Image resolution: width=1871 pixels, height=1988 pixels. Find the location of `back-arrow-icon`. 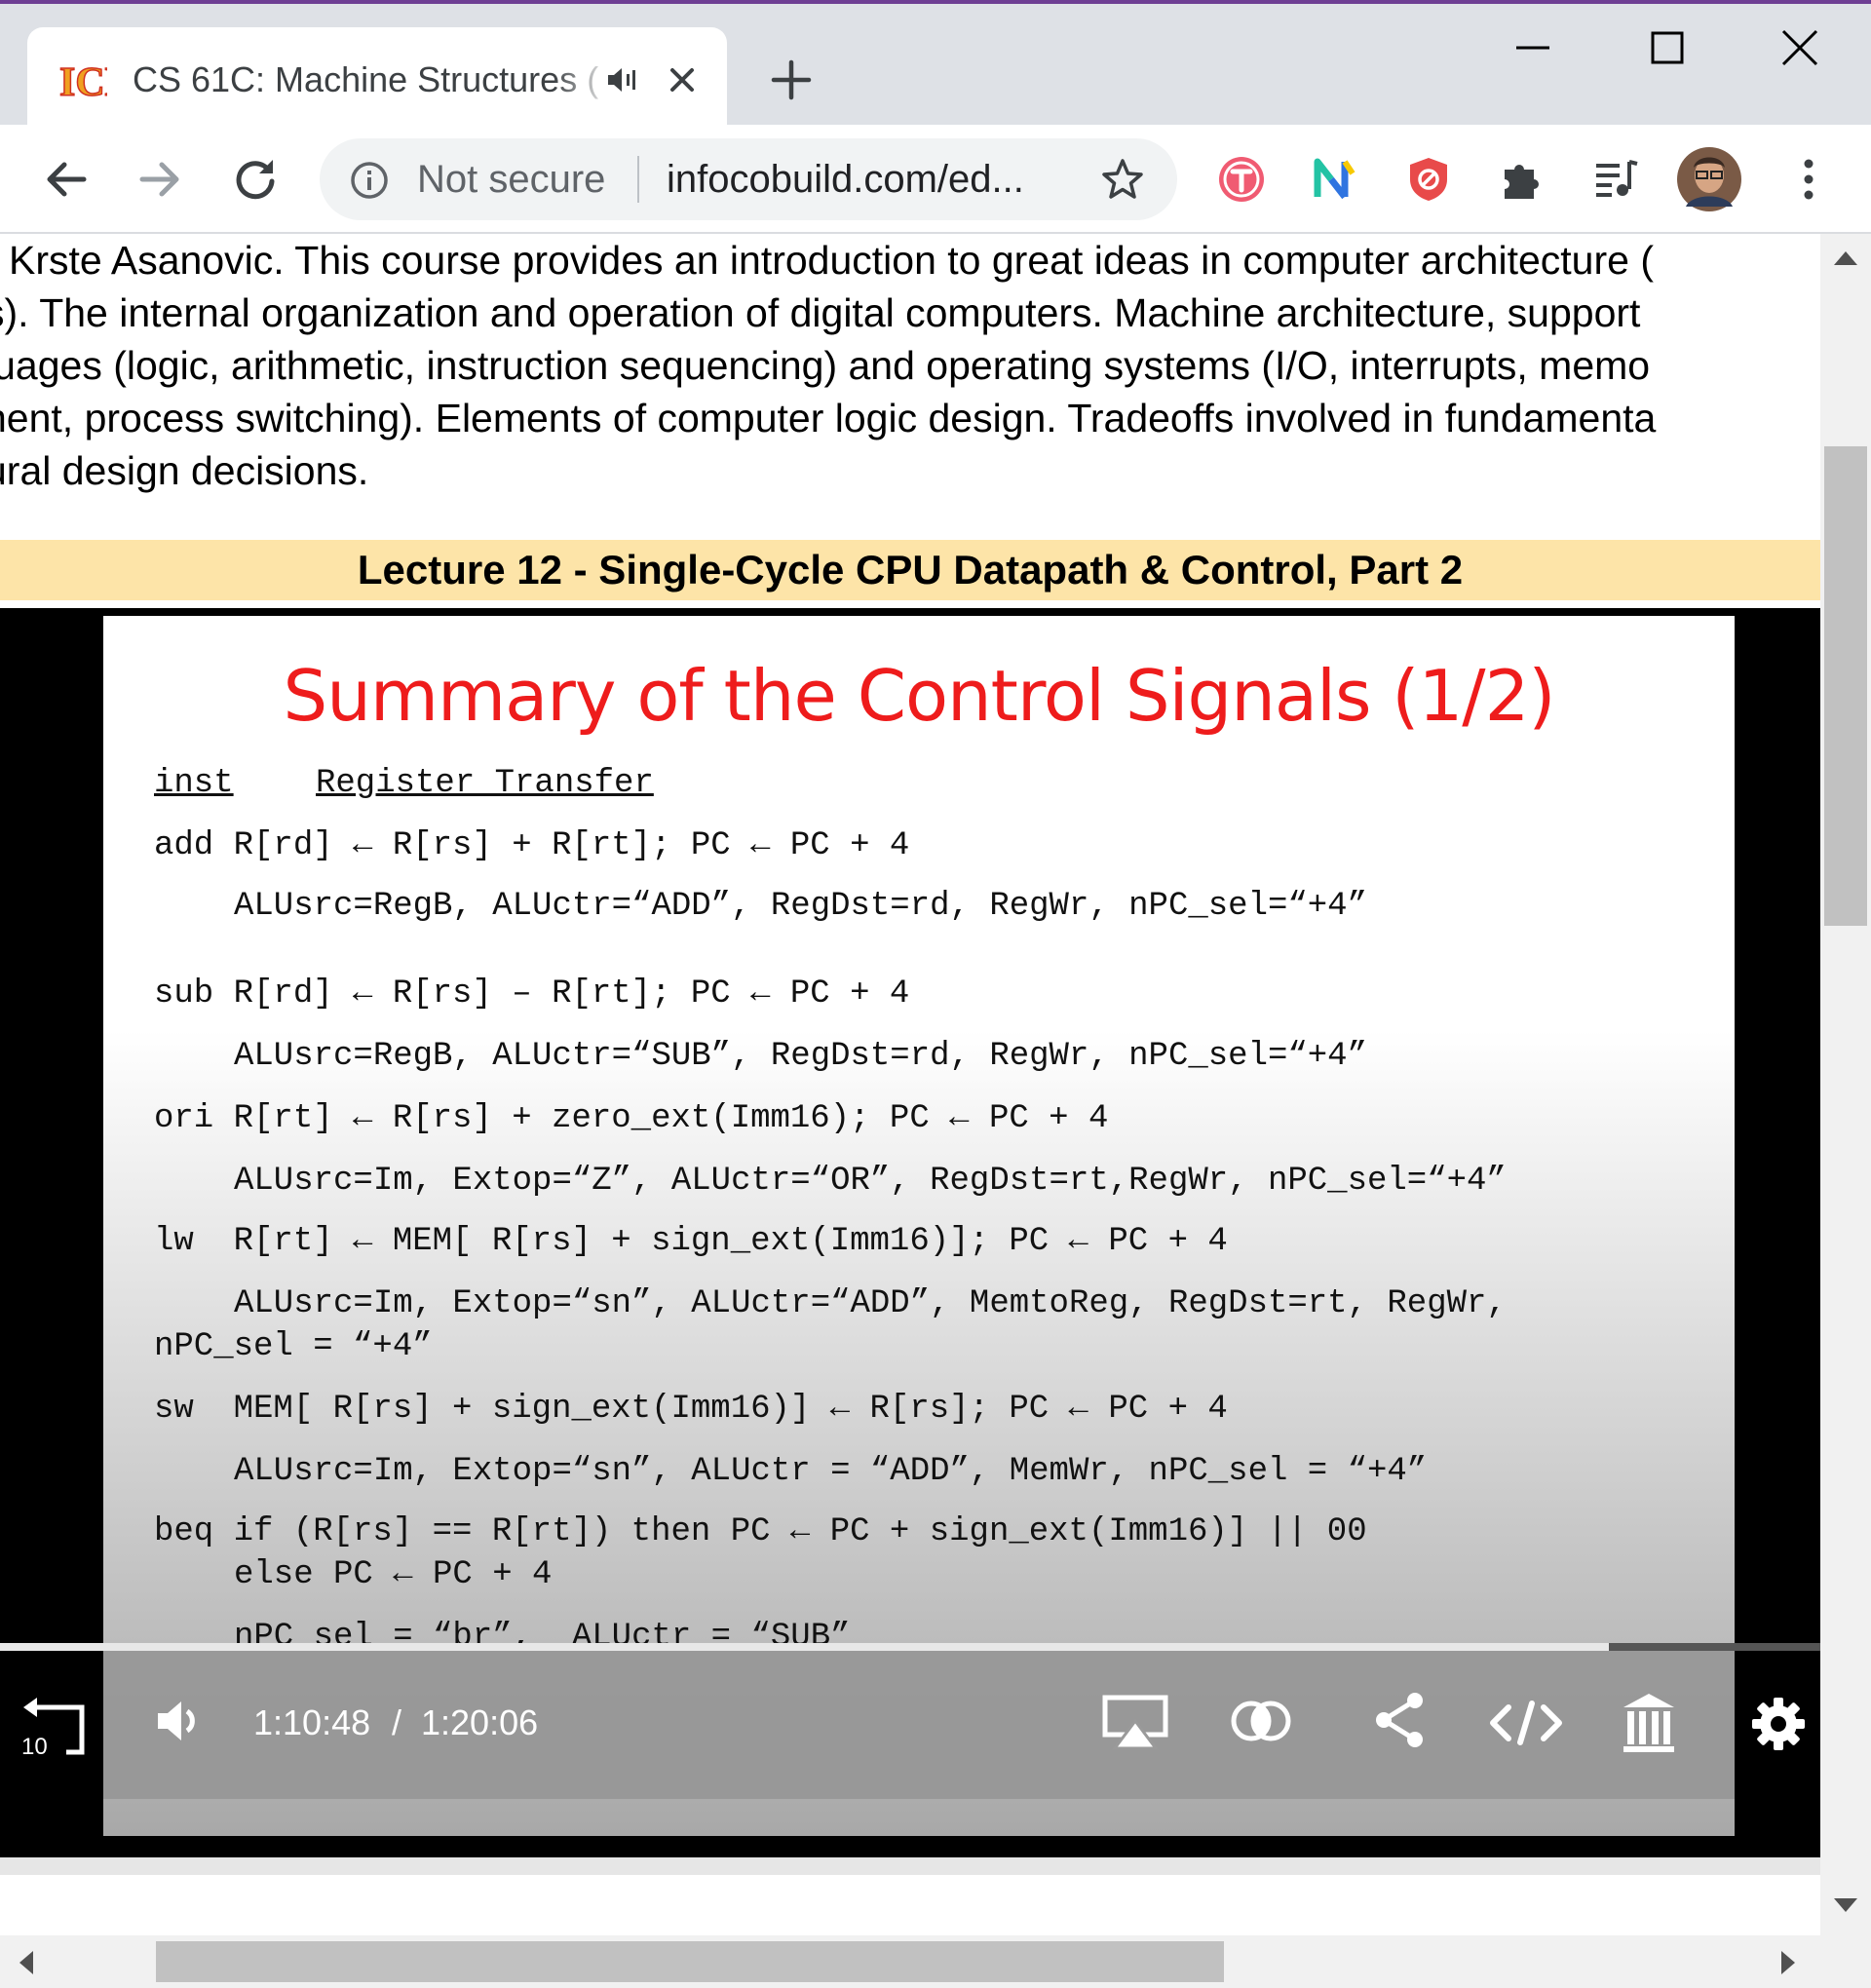

back-arrow-icon is located at coordinates (66, 179).